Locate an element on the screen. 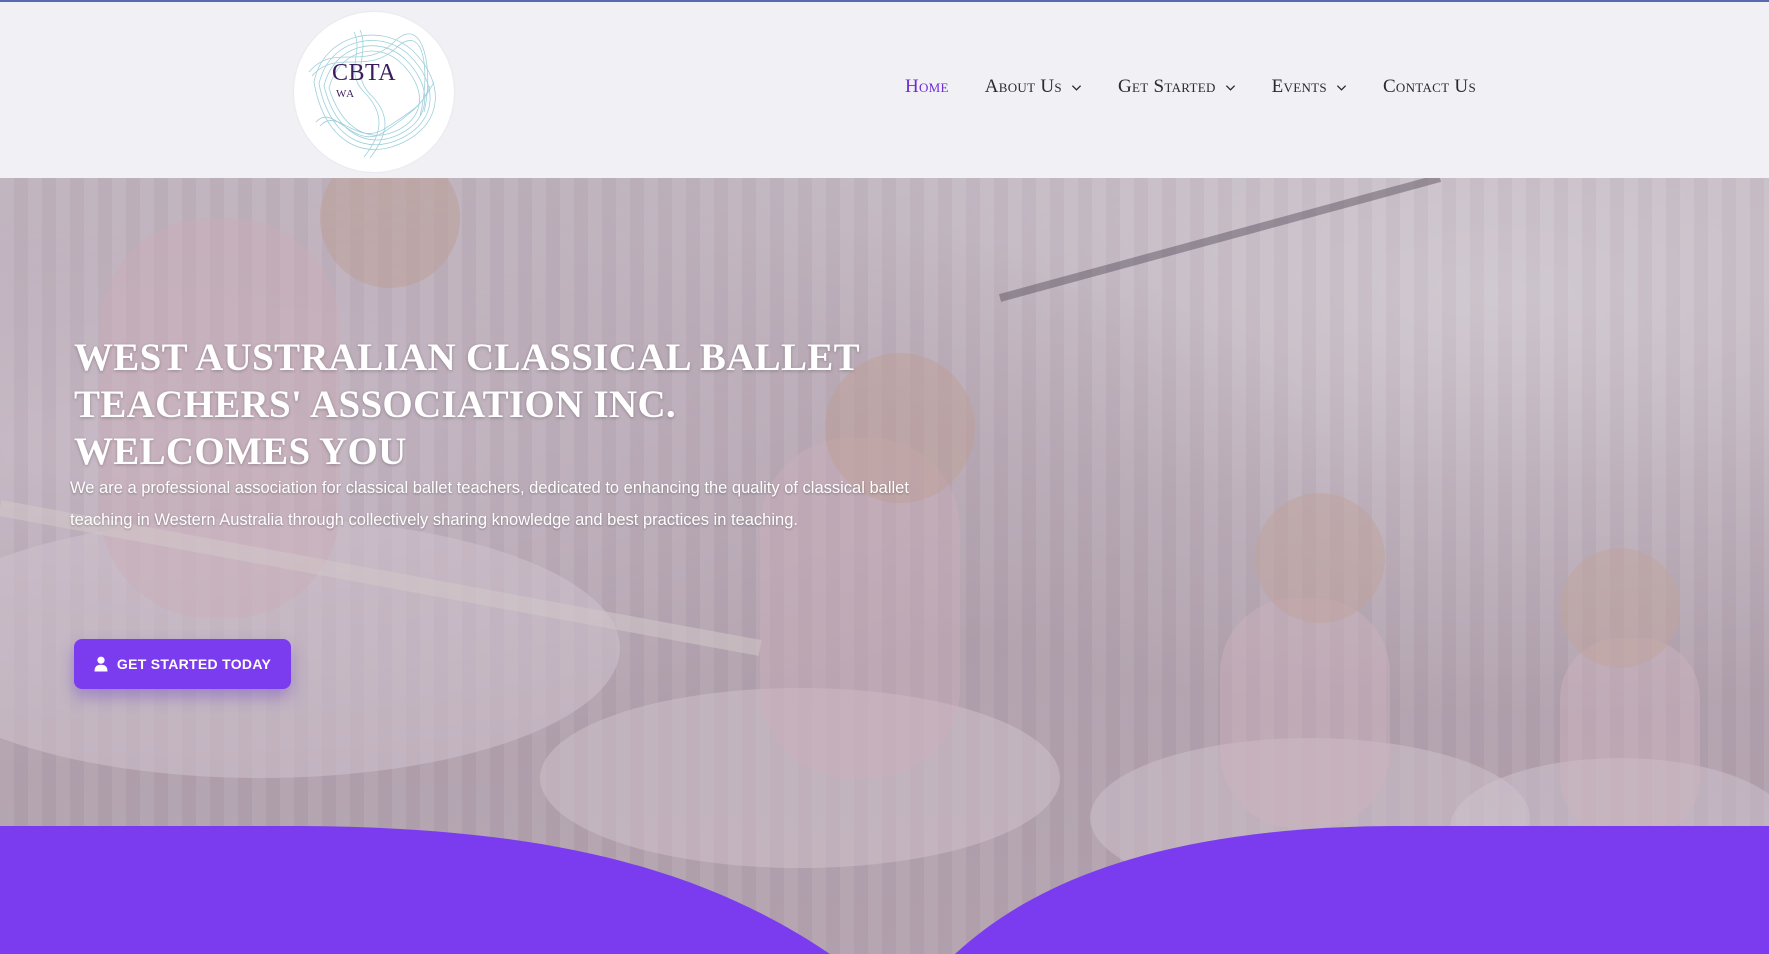 The width and height of the screenshot is (1769, 954). get-started-today-button: GET STARTED TODAY is located at coordinates (182, 664).